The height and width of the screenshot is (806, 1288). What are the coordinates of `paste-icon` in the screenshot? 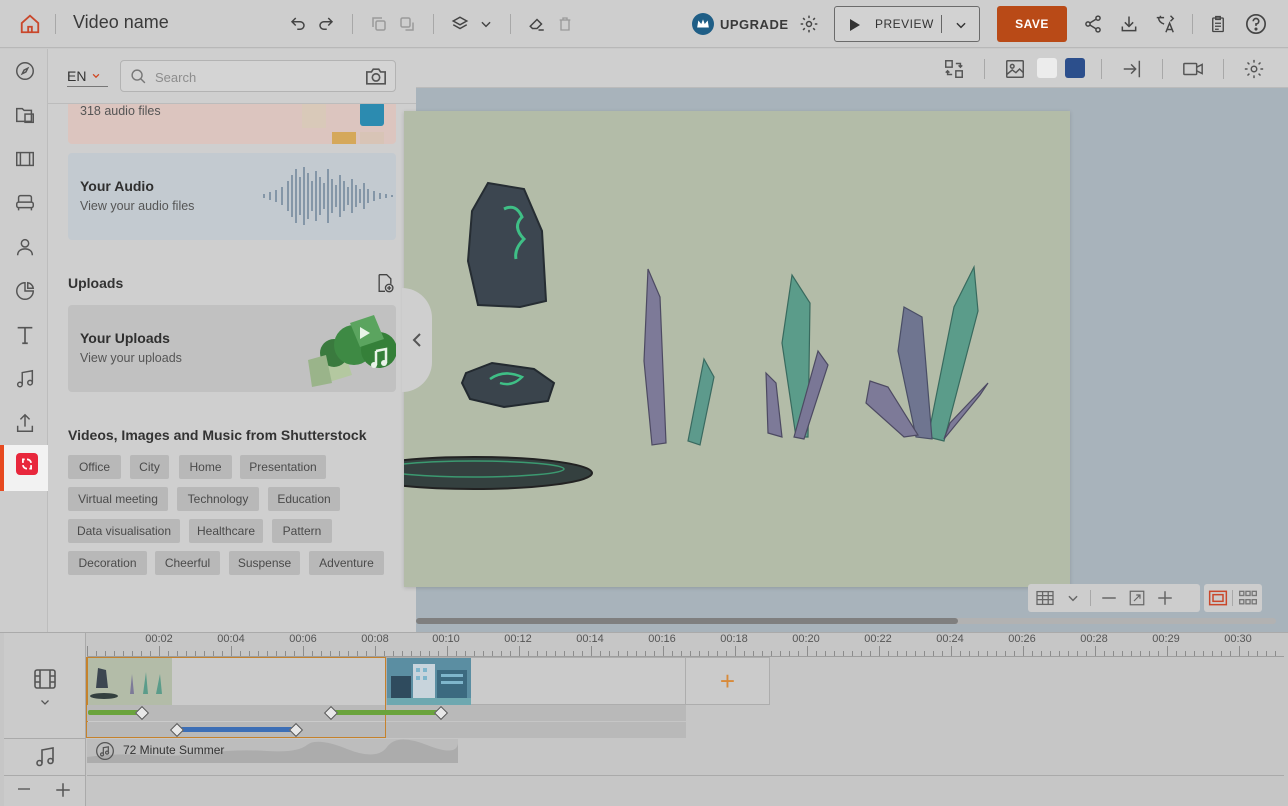 It's located at (407, 24).